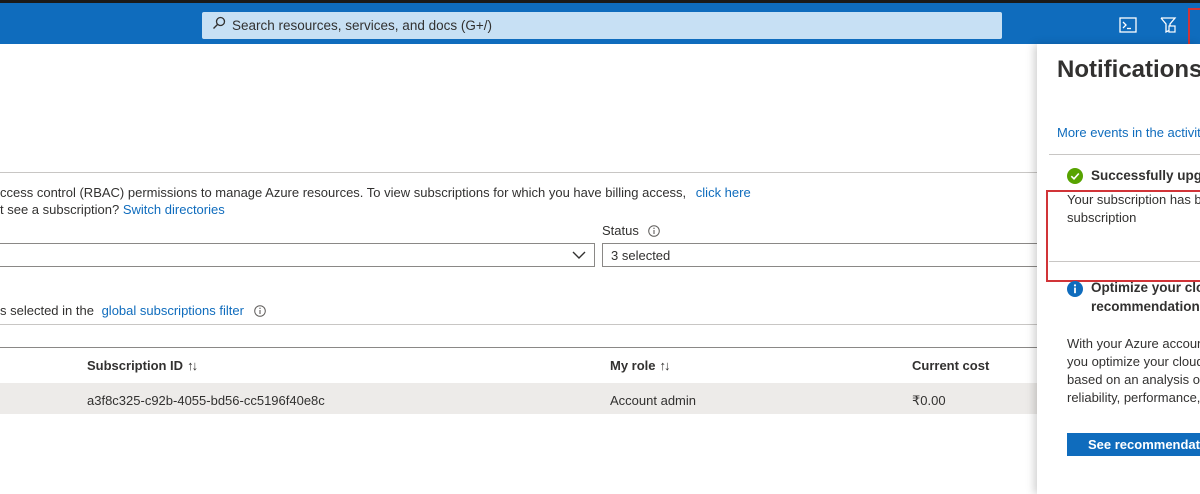 The width and height of the screenshot is (1200, 494). I want to click on recommendation-title-line1: Optimize your clo, so click(1145, 287).